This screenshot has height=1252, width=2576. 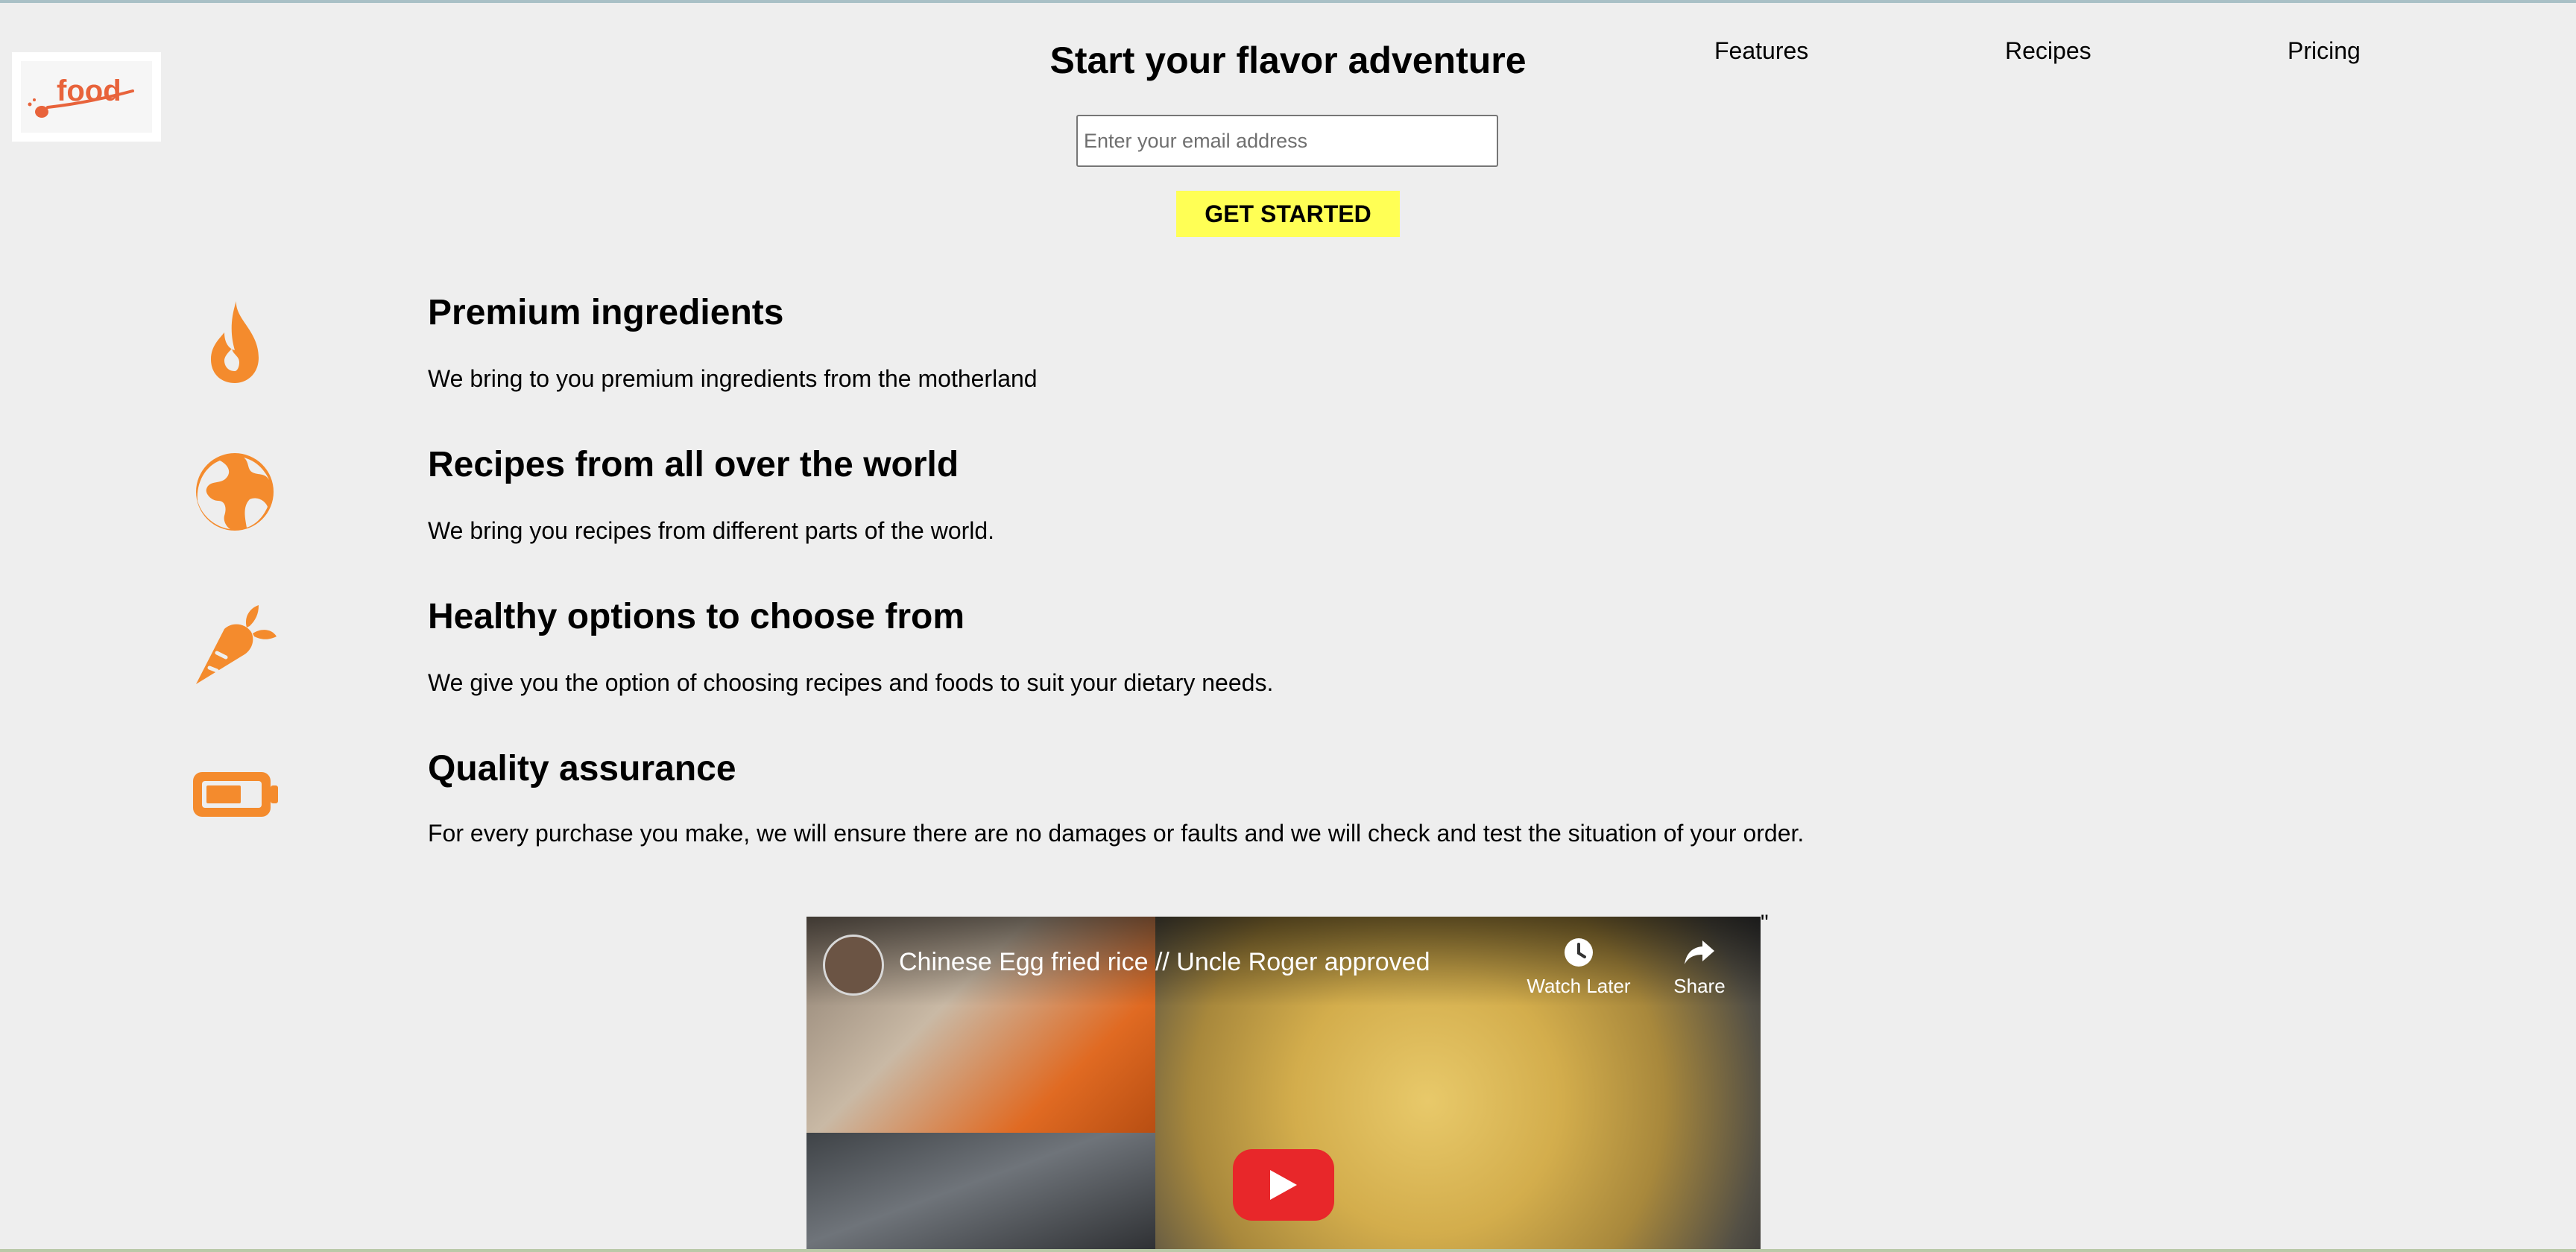 I want to click on nav-link-features: Features, so click(x=1761, y=51).